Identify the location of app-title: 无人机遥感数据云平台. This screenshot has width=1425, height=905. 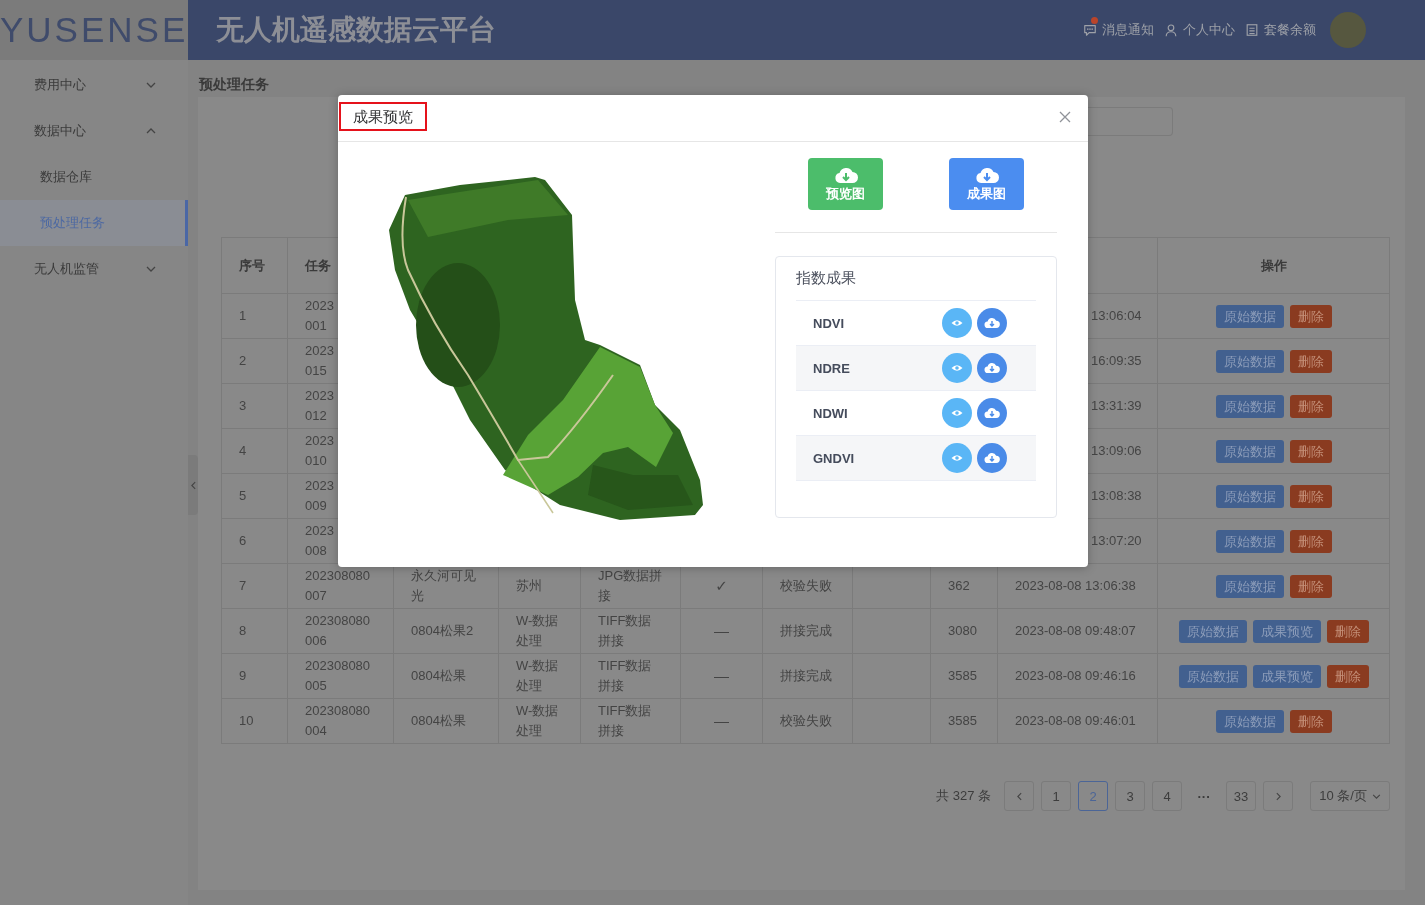
(356, 30).